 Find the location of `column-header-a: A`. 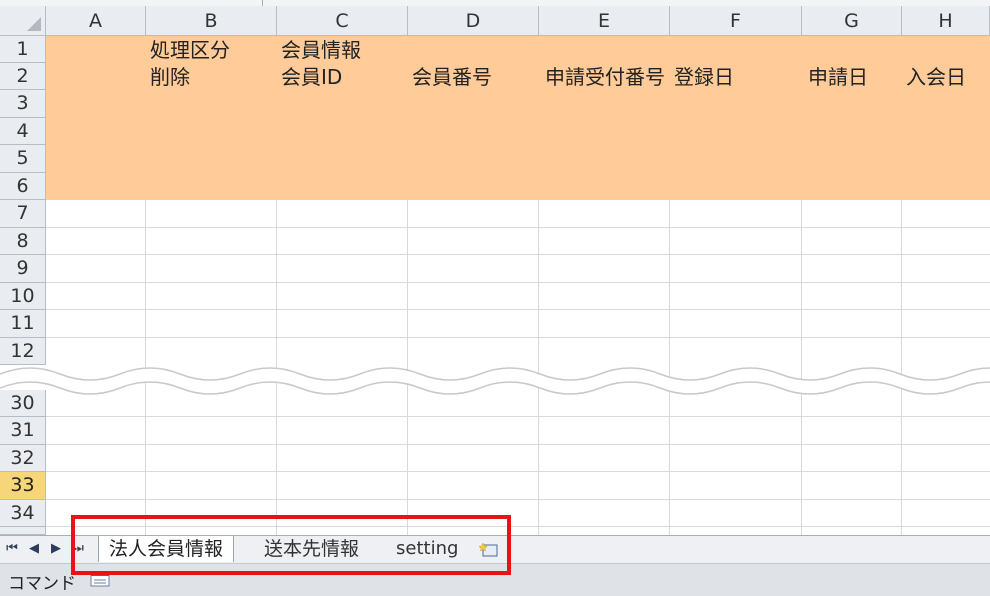

column-header-a: A is located at coordinates (96, 21).